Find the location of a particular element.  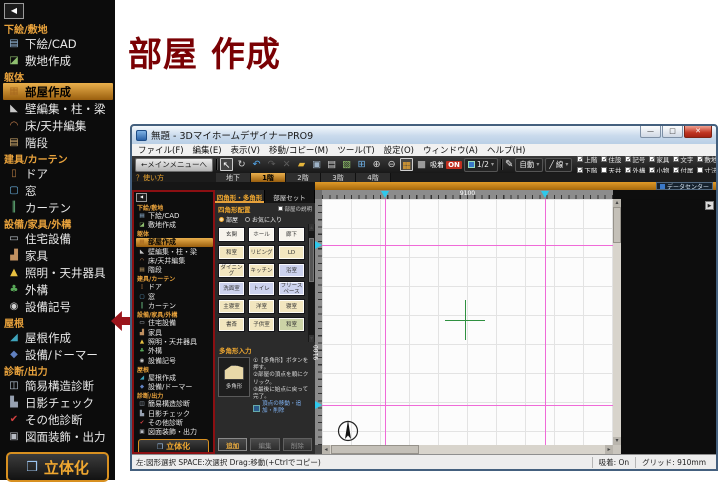

mini-sidebar-item: ▦ 部屋作成 is located at coordinates (174, 242).